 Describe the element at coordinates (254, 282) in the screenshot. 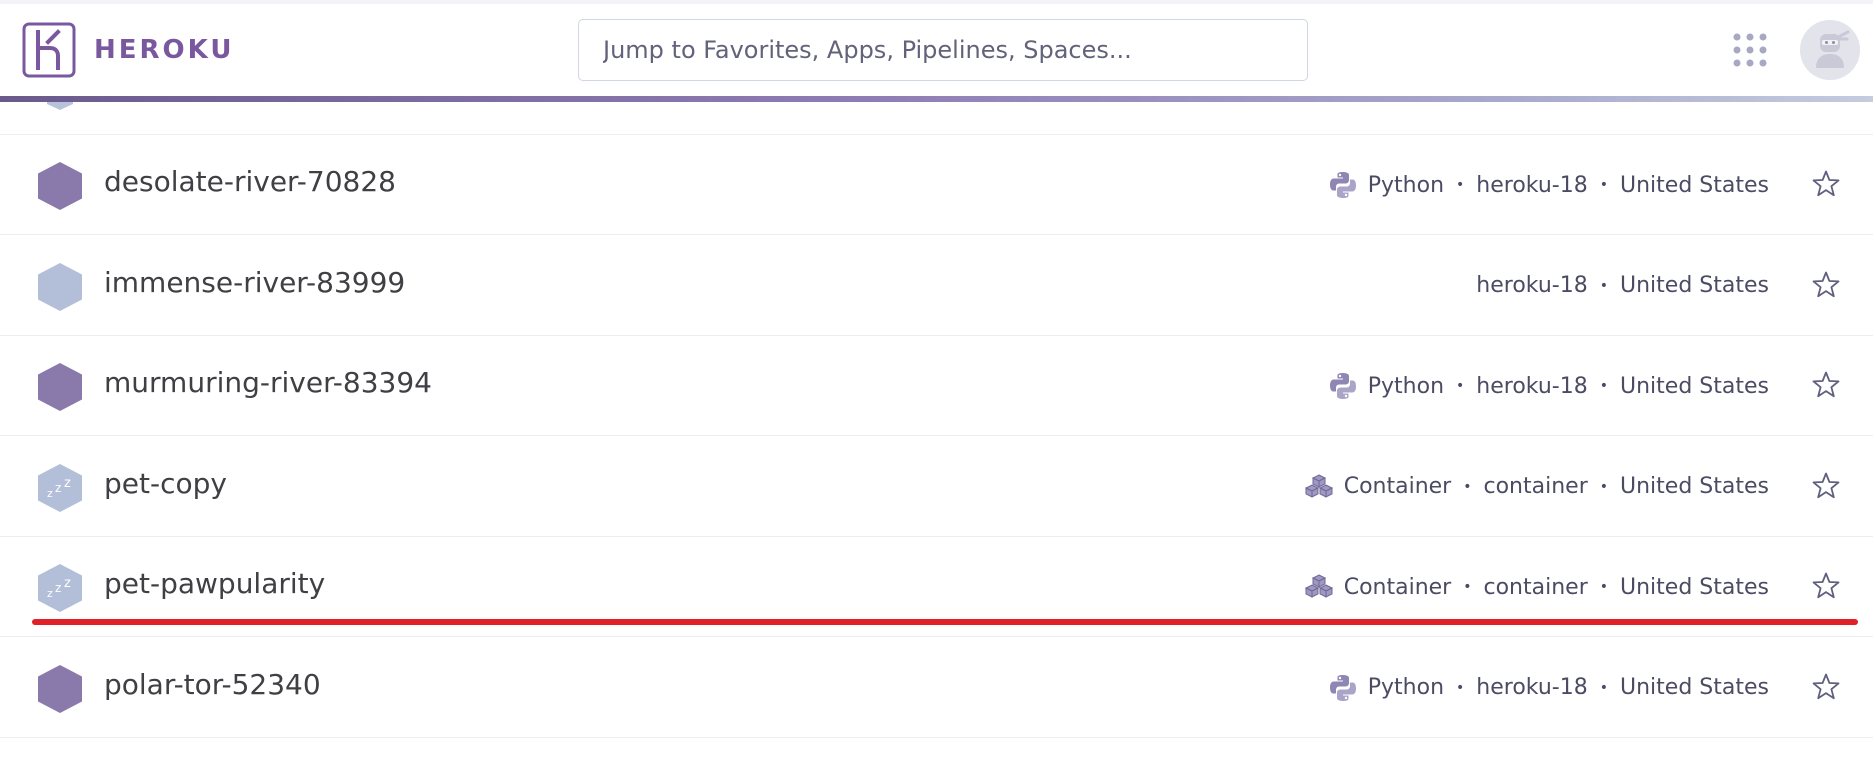

I see `app-name-link: immense-river-83999` at that location.